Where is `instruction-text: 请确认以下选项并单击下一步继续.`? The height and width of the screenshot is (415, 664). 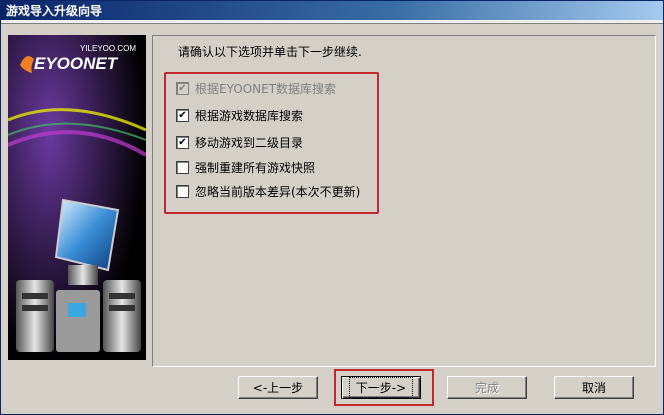
instruction-text: 请确认以下选项并单击下一步继续. is located at coordinates (270, 52).